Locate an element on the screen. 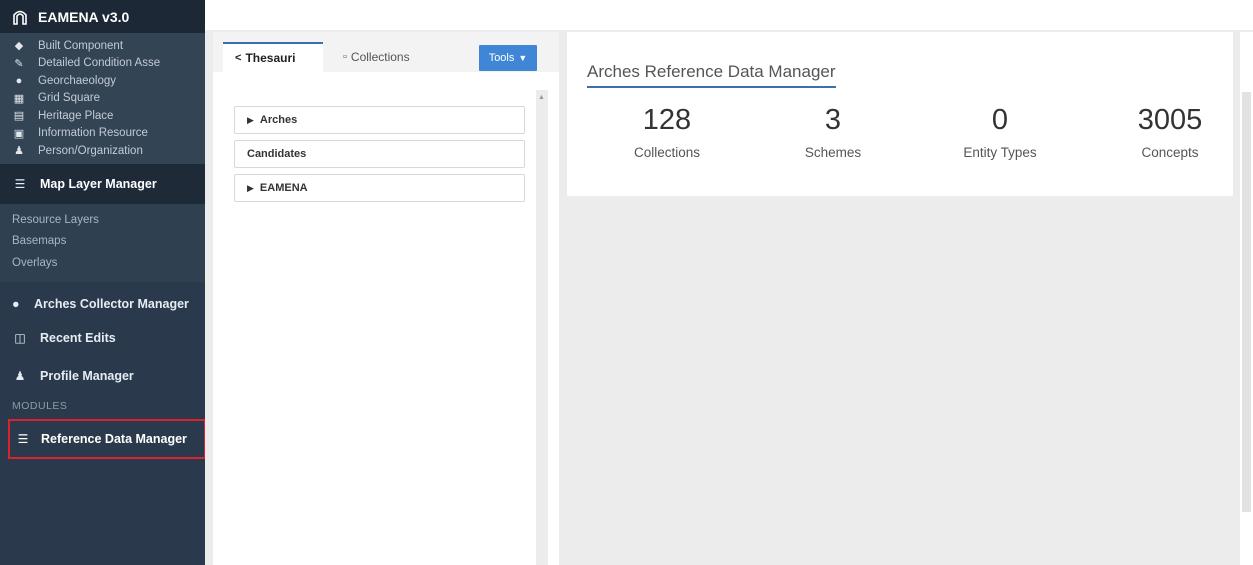 The width and height of the screenshot is (1253, 565). tab-collections: ▫ Collections is located at coordinates (374, 57).